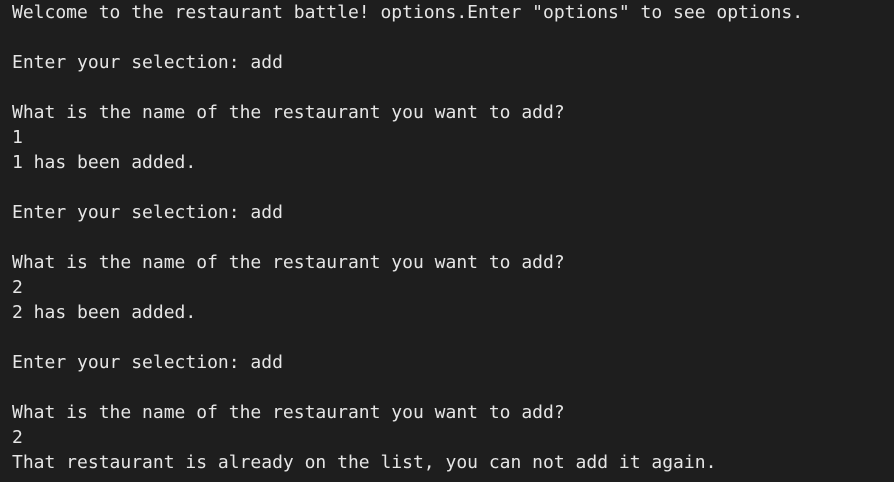  What do you see at coordinates (104, 312) in the screenshot?
I see `terminal-line: 2 has been added.` at bounding box center [104, 312].